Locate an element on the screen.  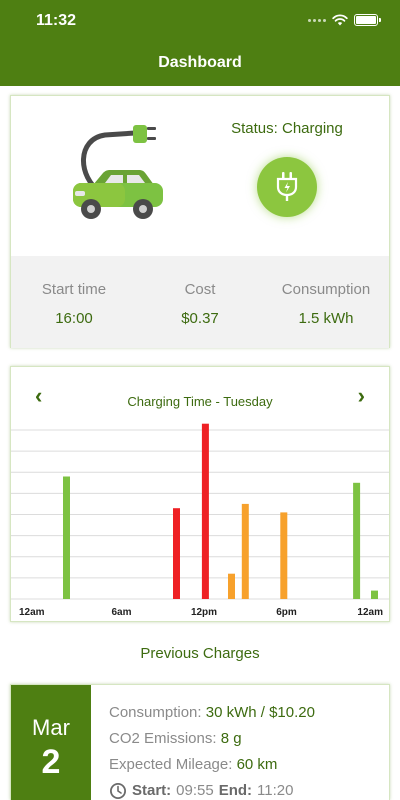
charging-plug-button is located at coordinates (287, 187).